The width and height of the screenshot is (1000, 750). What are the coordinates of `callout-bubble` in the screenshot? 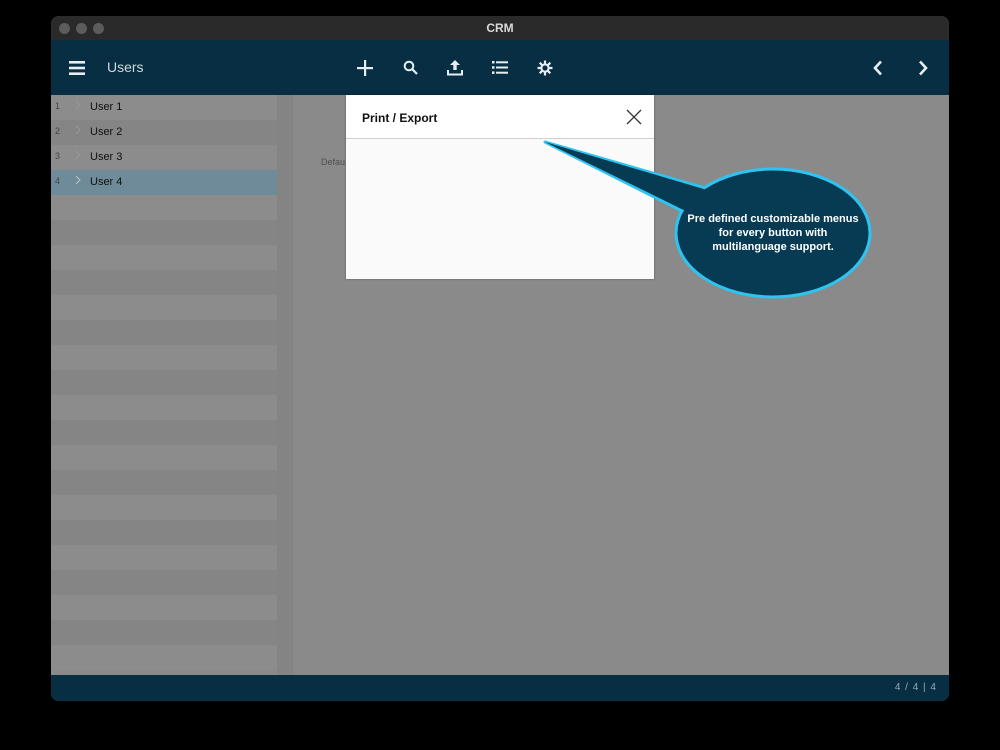 It's located at (707, 219).